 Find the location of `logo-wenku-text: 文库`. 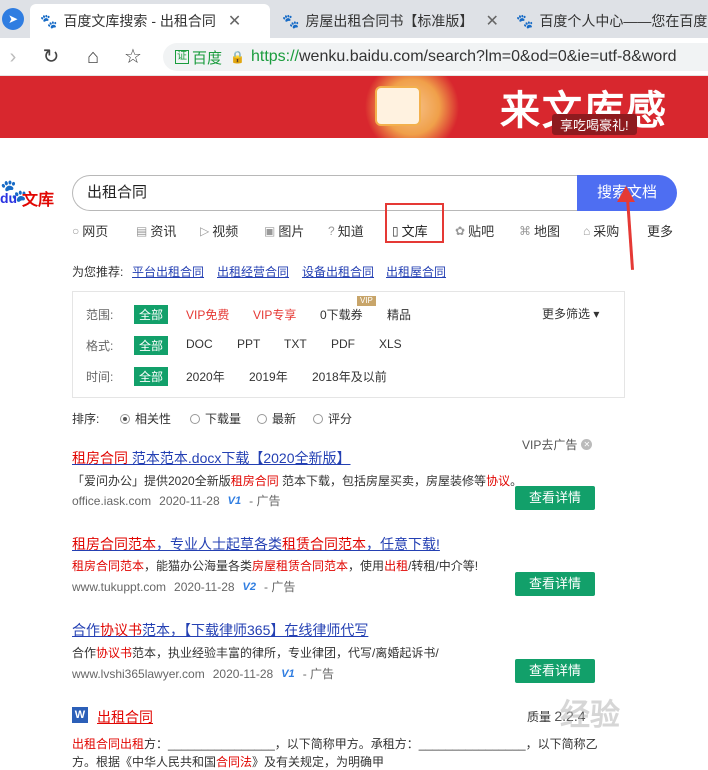

logo-wenku-text: 文库 is located at coordinates (38, 198).